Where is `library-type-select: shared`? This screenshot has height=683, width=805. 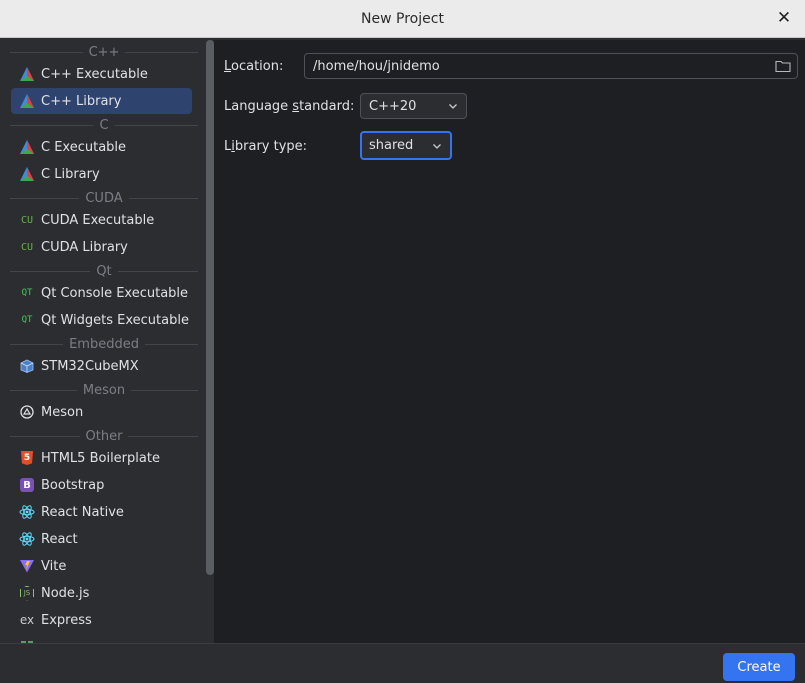 library-type-select: shared is located at coordinates (406, 145).